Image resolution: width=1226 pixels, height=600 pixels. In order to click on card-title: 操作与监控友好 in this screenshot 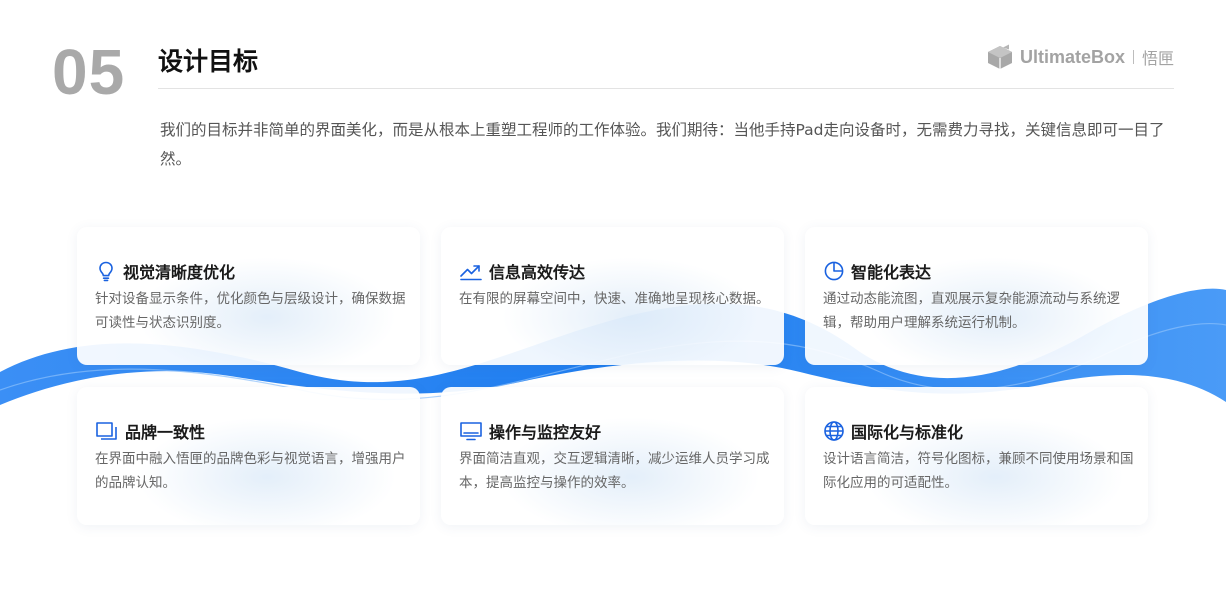, I will do `click(545, 432)`.